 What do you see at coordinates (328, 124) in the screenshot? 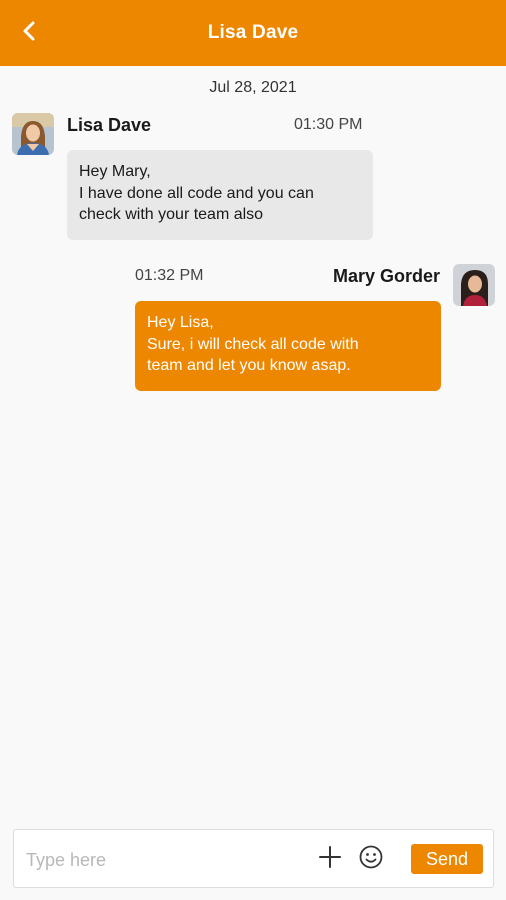
I see `message-time: 01:30 PM` at bounding box center [328, 124].